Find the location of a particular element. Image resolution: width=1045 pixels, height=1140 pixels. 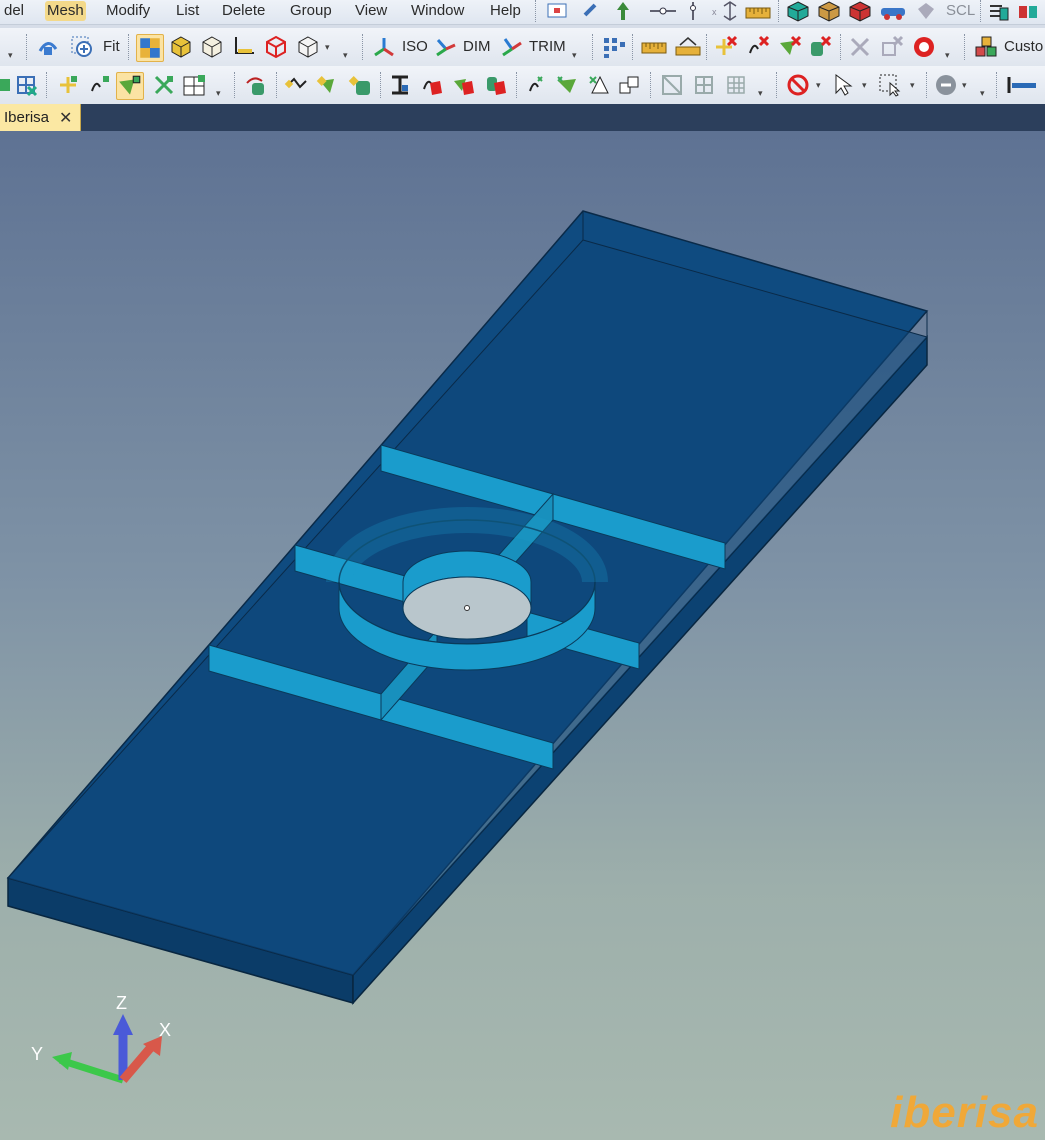

cube-shade-icon is located at coordinates (829, 11).